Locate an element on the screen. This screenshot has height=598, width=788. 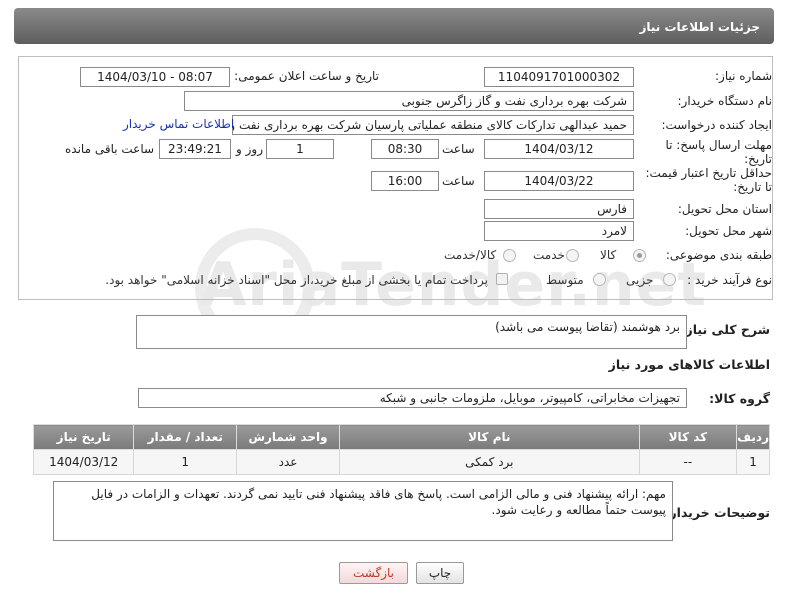
validity-date-field: 1404/03/22 is located at coordinates (559, 181).